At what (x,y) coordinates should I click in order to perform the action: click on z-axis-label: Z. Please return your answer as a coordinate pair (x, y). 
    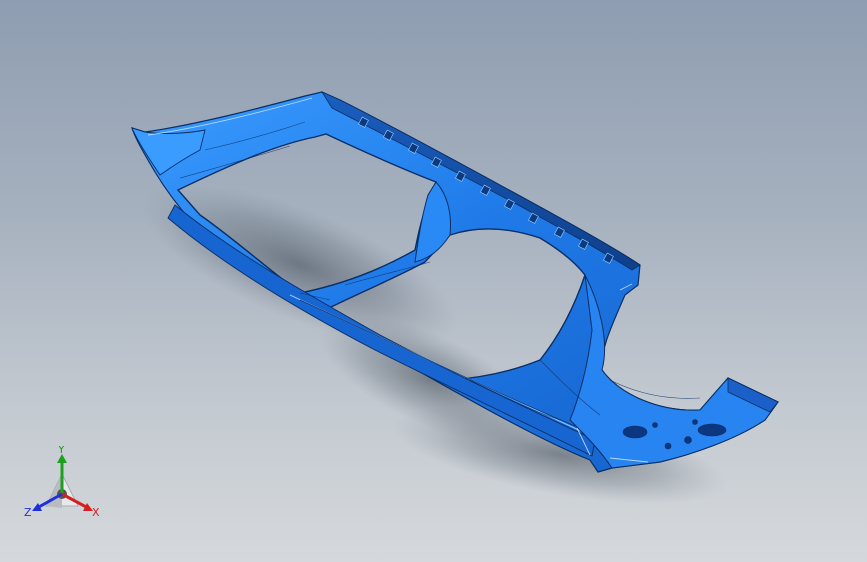
    Looking at the image, I should click on (28, 512).